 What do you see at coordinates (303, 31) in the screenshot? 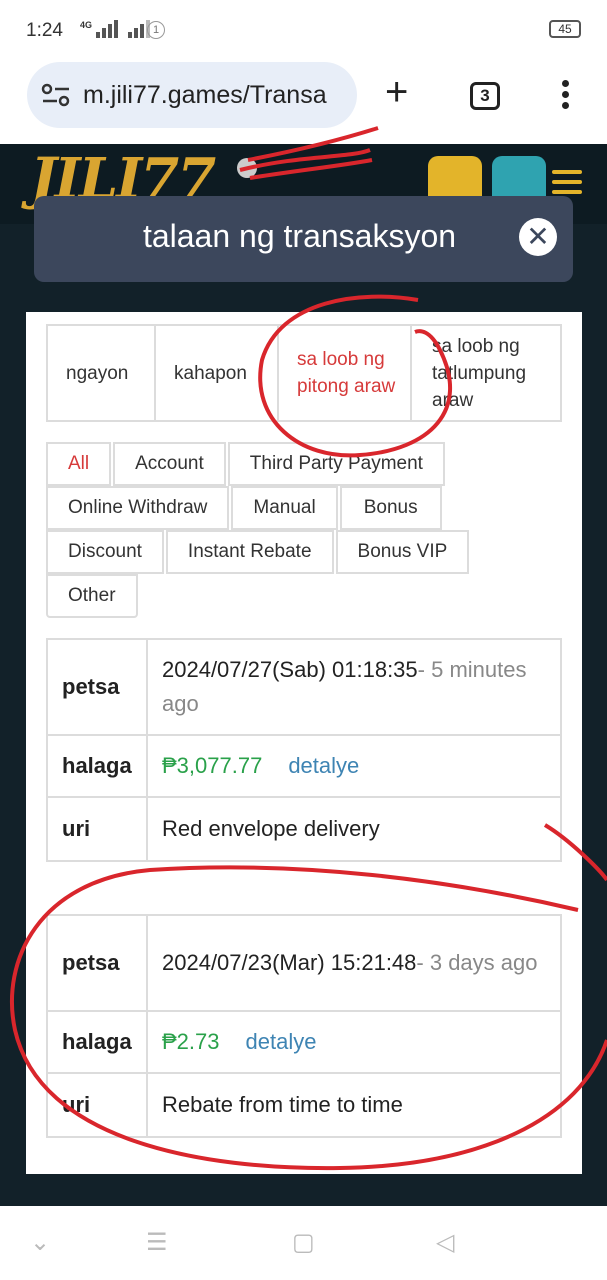
I see `status-bar: 1:24 4G 1 45` at bounding box center [303, 31].